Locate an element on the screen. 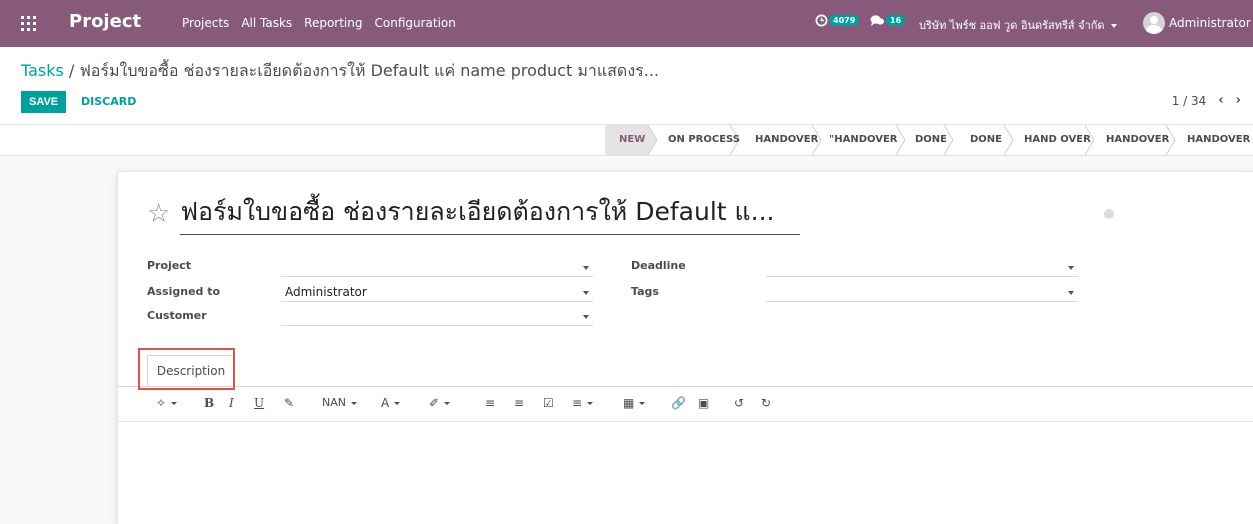 This screenshot has width=1253, height=524. numbered-list-icon: ≡ is located at coordinates (519, 403).